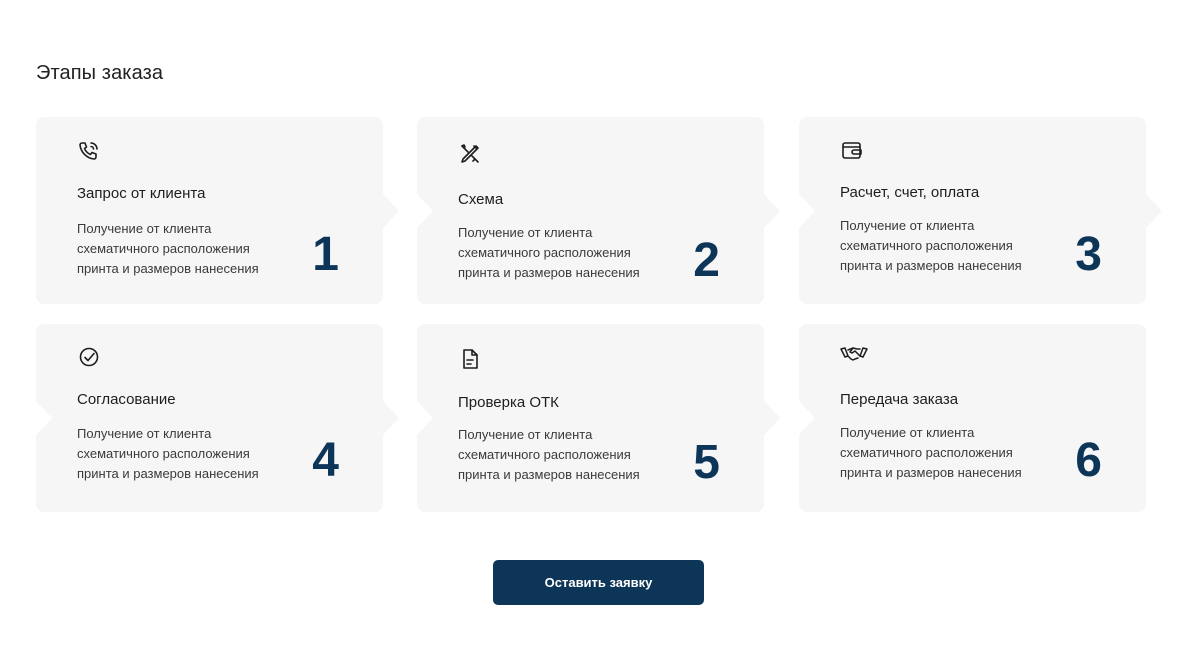 This screenshot has height=658, width=1178. Describe the element at coordinates (141, 193) in the screenshot. I see `step-title: Запрос от клиента` at that location.